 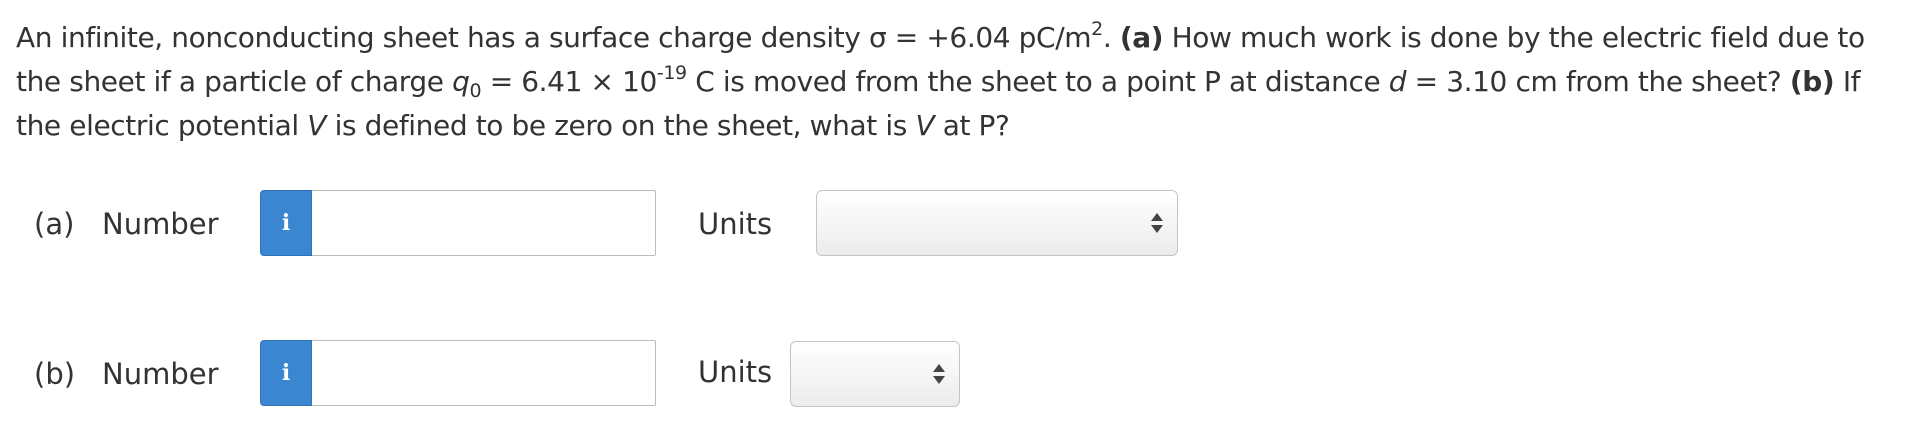 I want to click on superscript-2: 2, so click(x=1097, y=29).